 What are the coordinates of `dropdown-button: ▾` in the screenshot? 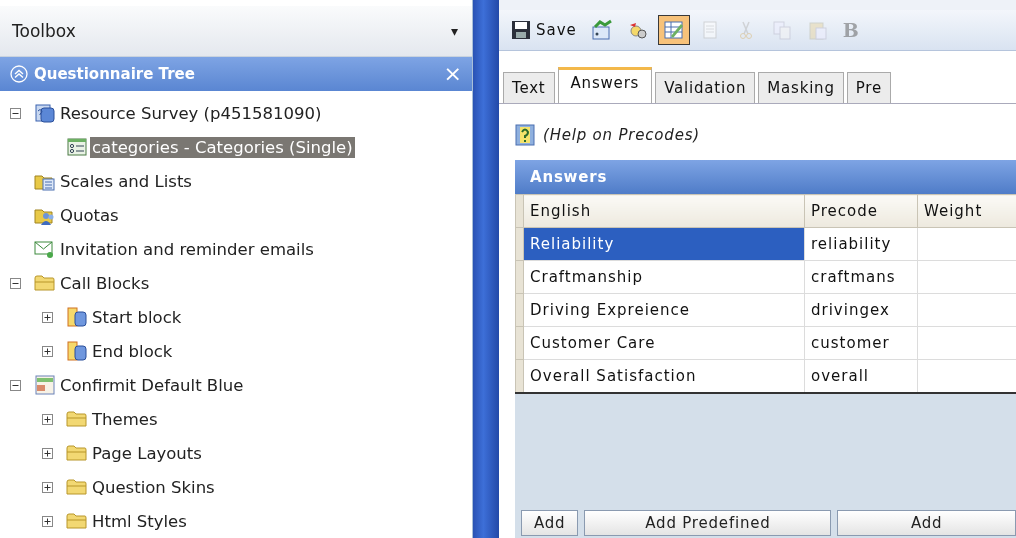 It's located at (454, 31).